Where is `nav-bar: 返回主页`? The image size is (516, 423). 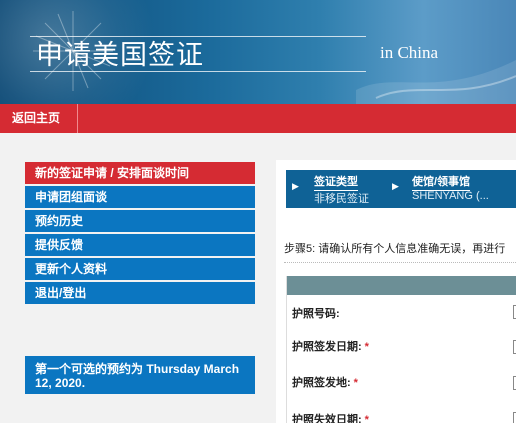 nav-bar: 返回主页 is located at coordinates (258, 118).